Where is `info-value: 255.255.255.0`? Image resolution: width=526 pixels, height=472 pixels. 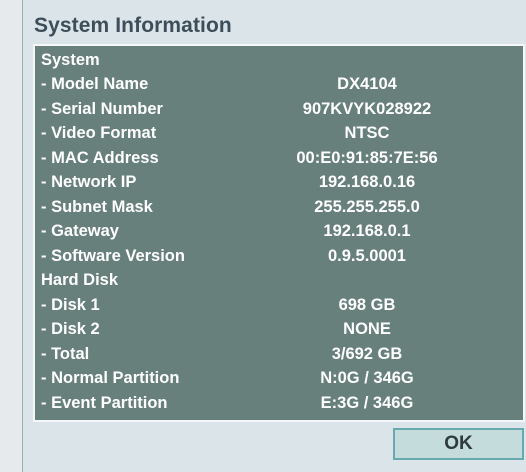 info-value: 255.255.255.0 is located at coordinates (367, 206).